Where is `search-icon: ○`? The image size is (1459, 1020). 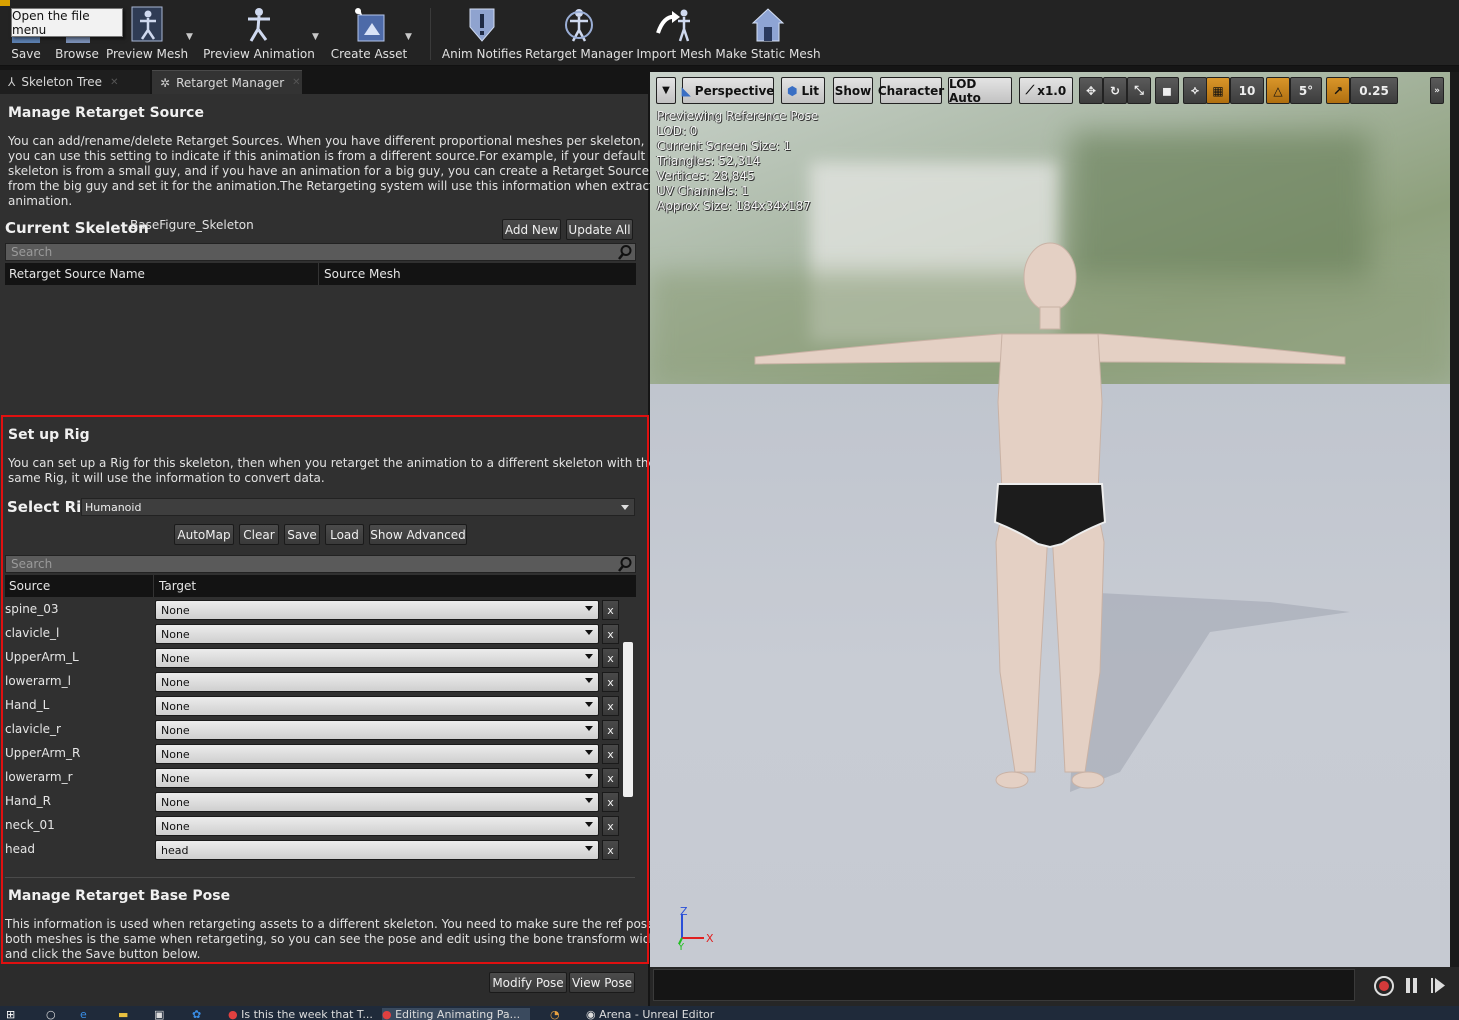 search-icon: ○ is located at coordinates (54, 1014).